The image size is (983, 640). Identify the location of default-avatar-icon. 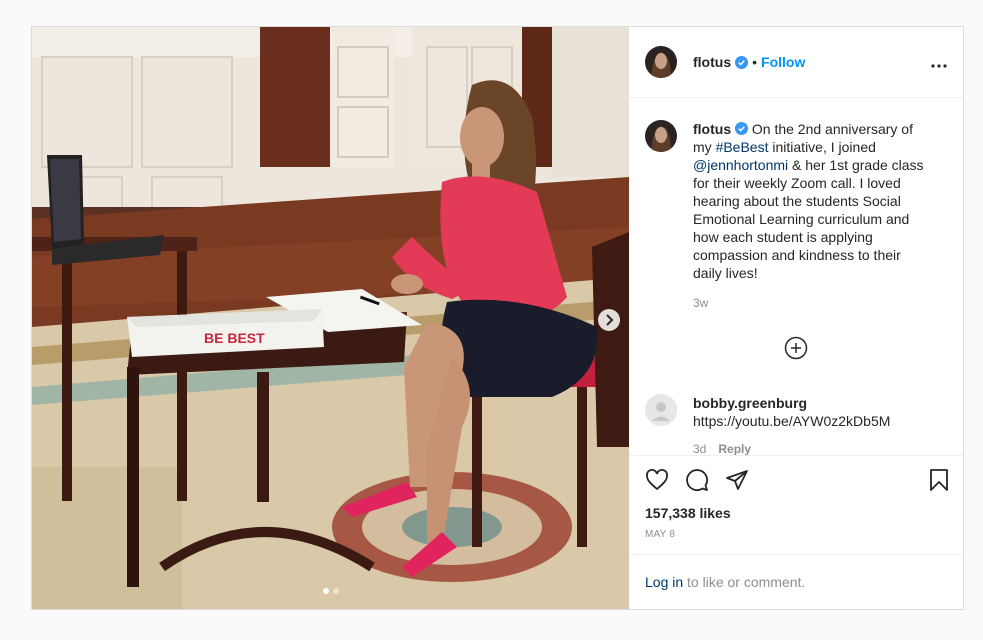
(661, 410).